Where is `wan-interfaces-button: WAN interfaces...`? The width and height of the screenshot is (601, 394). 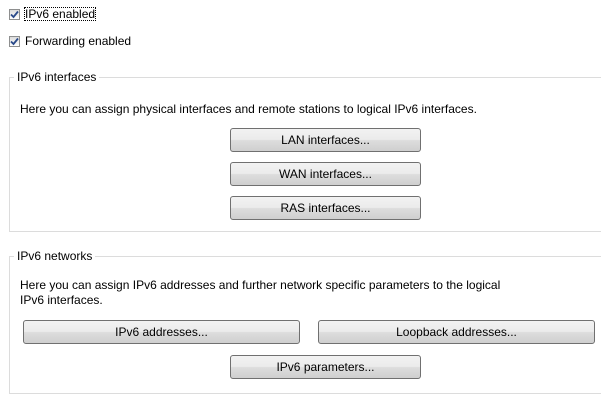 wan-interfaces-button: WAN interfaces... is located at coordinates (325, 174).